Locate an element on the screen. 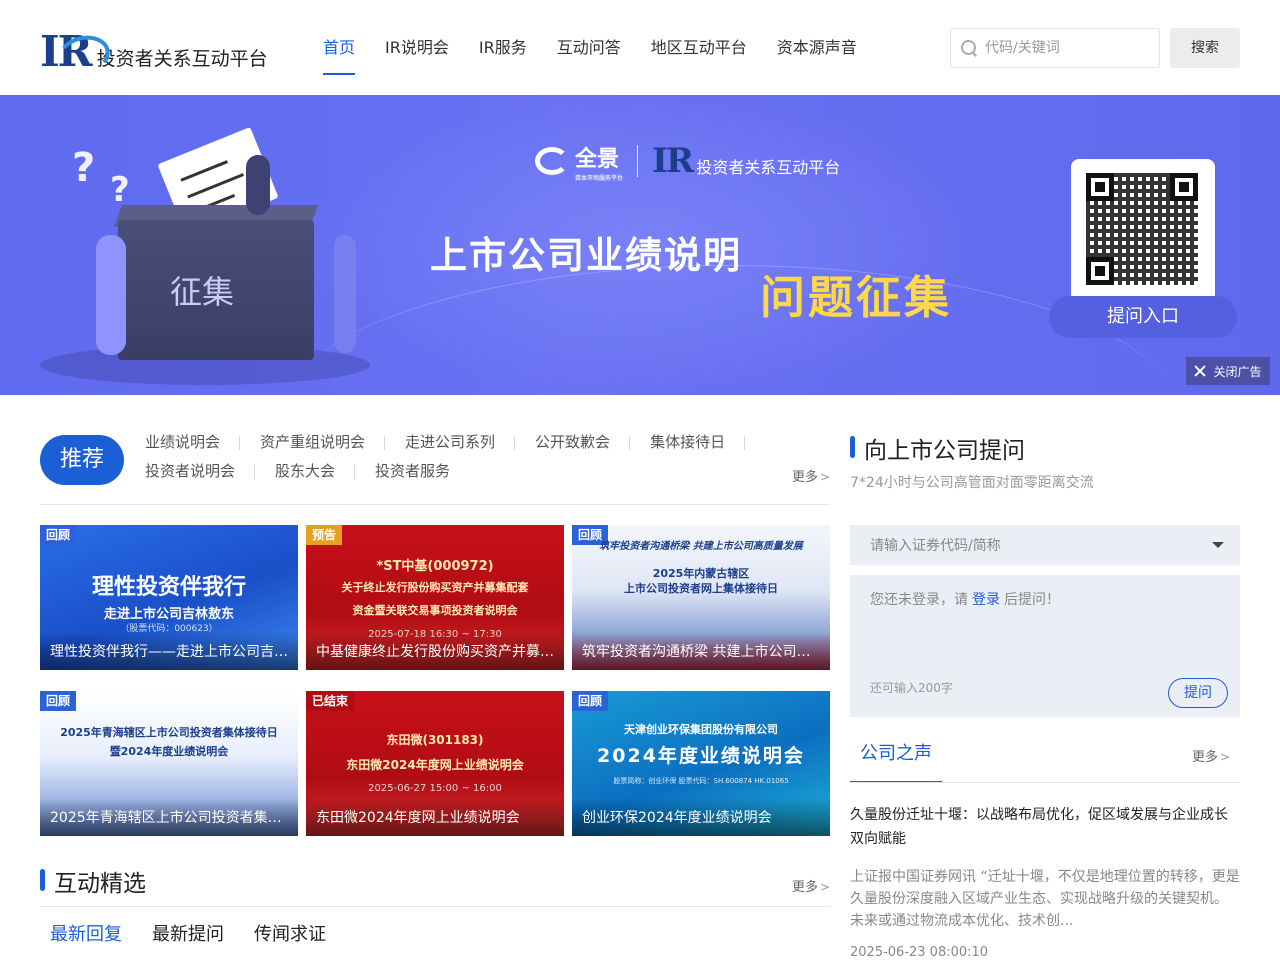  close-icon is located at coordinates (1200, 371).